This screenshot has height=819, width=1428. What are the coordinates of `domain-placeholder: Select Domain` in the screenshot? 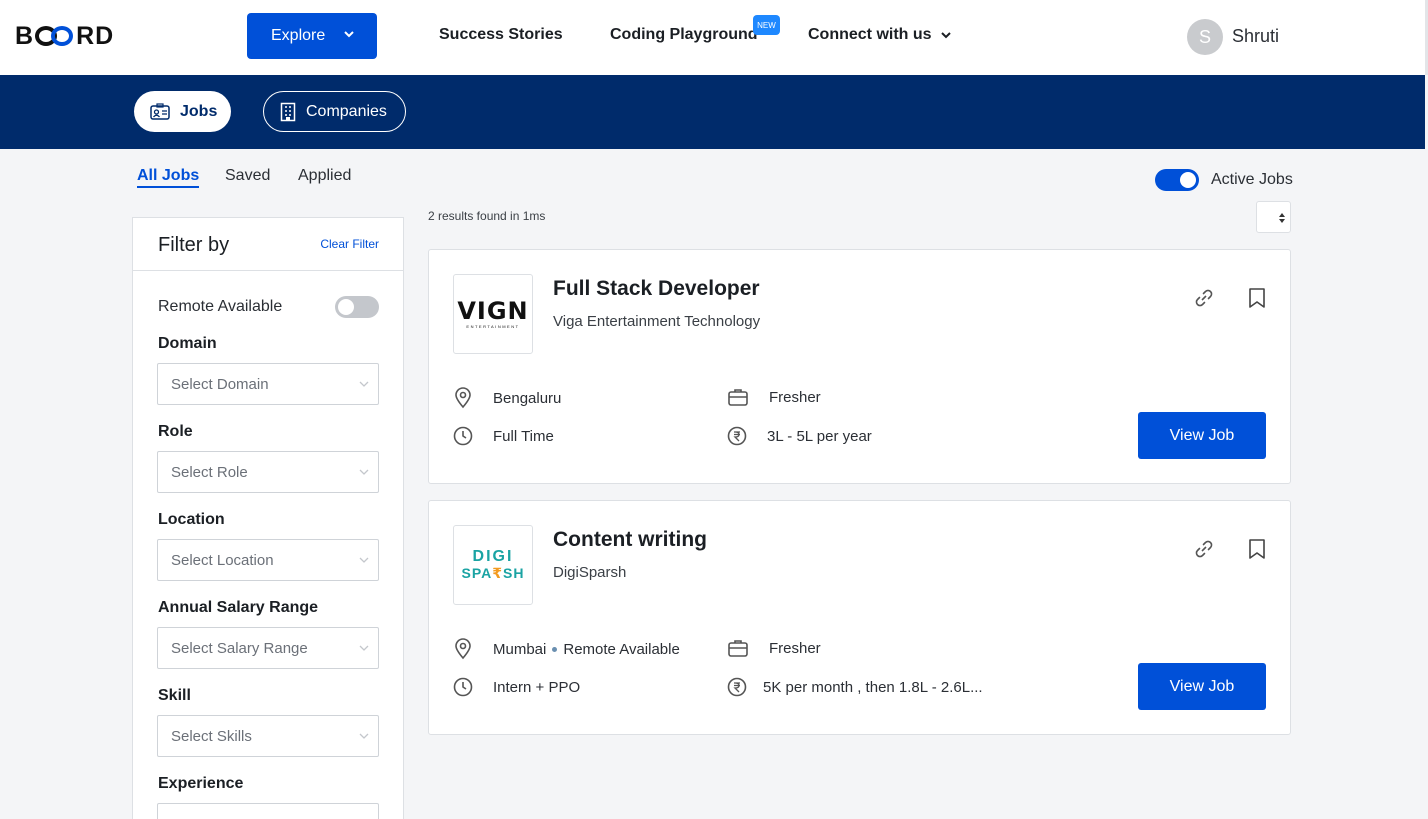 It's located at (220, 384).